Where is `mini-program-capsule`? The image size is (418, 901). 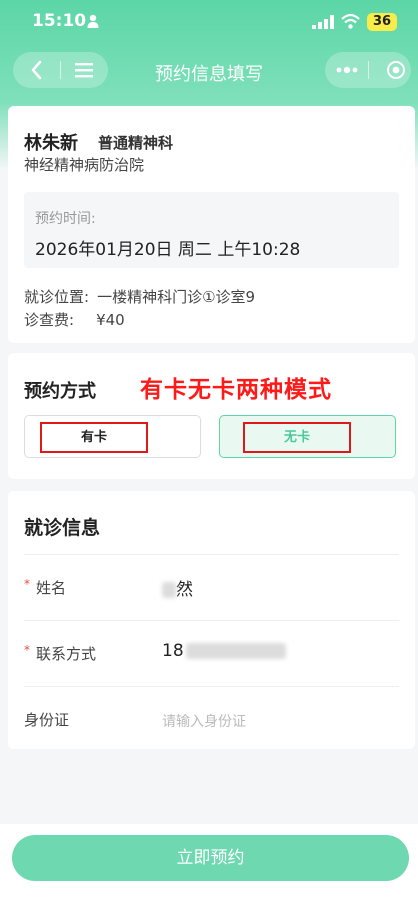 mini-program-capsule is located at coordinates (368, 70).